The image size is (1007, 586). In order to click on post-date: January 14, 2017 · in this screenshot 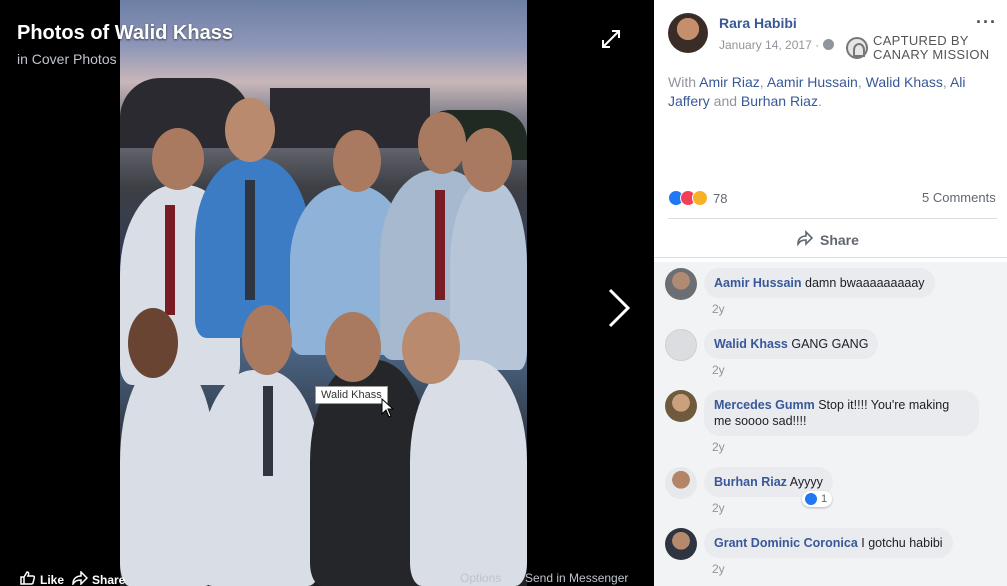, I will do `click(777, 45)`.